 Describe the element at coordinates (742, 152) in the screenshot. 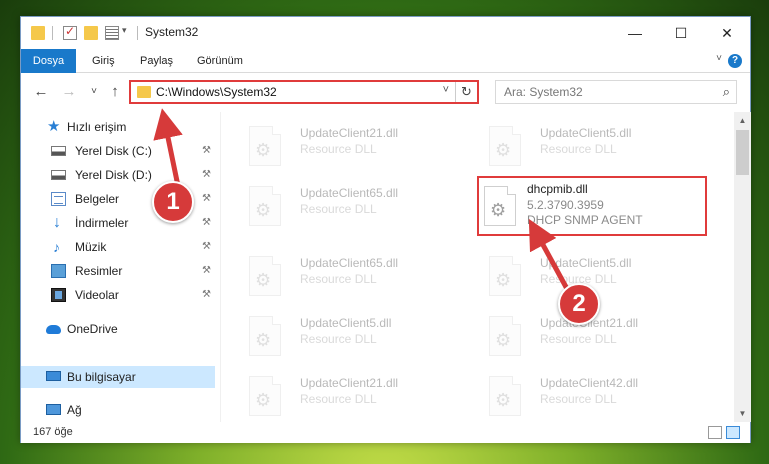

I see `scroll-thumb` at that location.